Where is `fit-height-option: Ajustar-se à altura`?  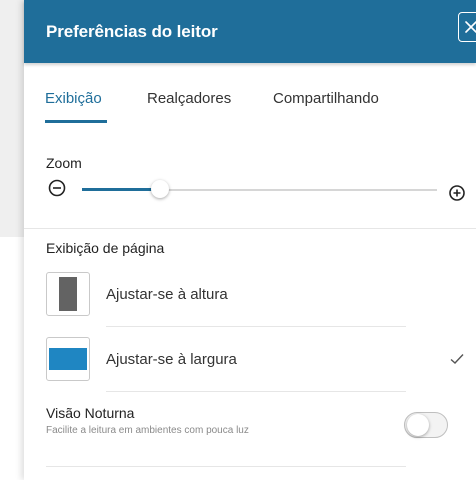 fit-height-option: Ajustar-se à altura is located at coordinates (261, 295).